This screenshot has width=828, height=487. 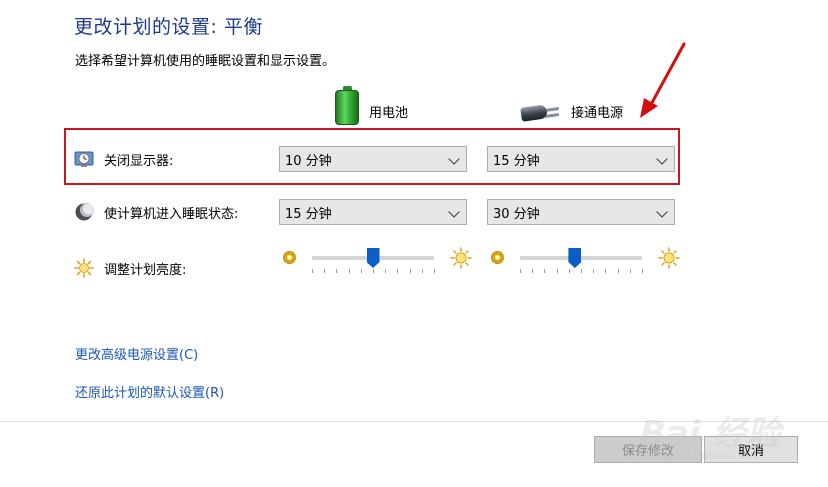 I want to click on setting-row-display: 关闭显示器:, so click(x=123, y=159).